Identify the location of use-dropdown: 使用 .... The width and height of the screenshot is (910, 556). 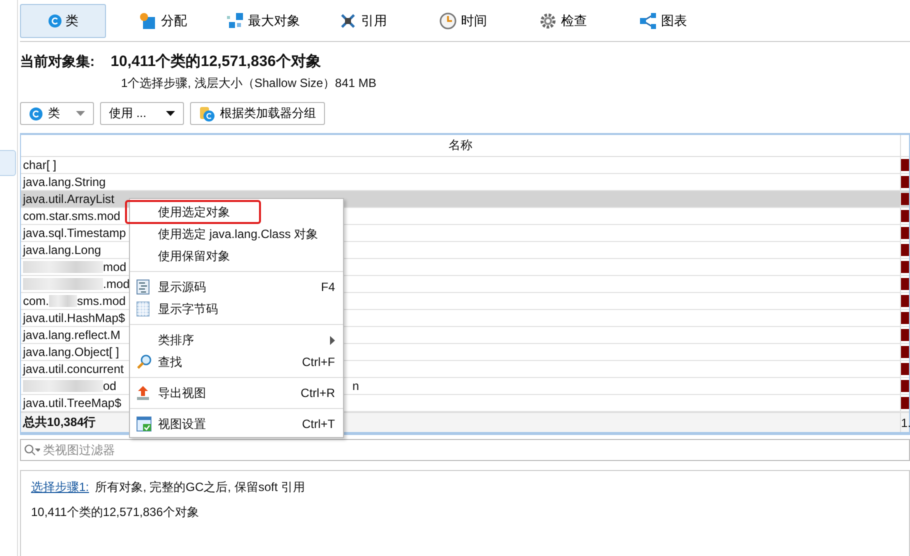
(142, 113).